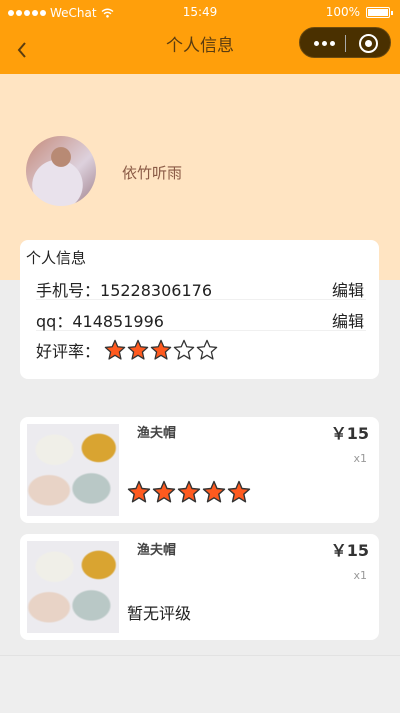 The image size is (400, 713). What do you see at coordinates (201, 319) in the screenshot?
I see `qq-row: qq：414851996 编辑` at bounding box center [201, 319].